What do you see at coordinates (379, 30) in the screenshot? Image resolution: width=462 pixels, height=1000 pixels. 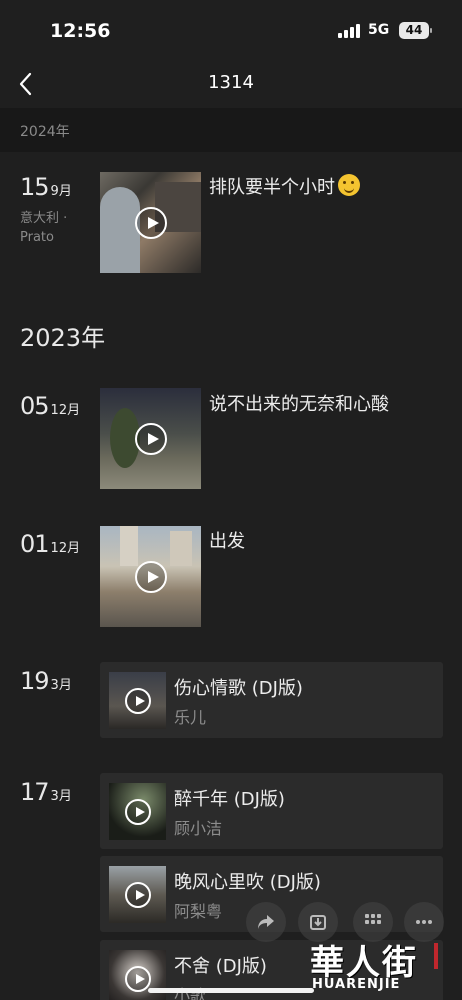 I see `network-type: 5G` at bounding box center [379, 30].